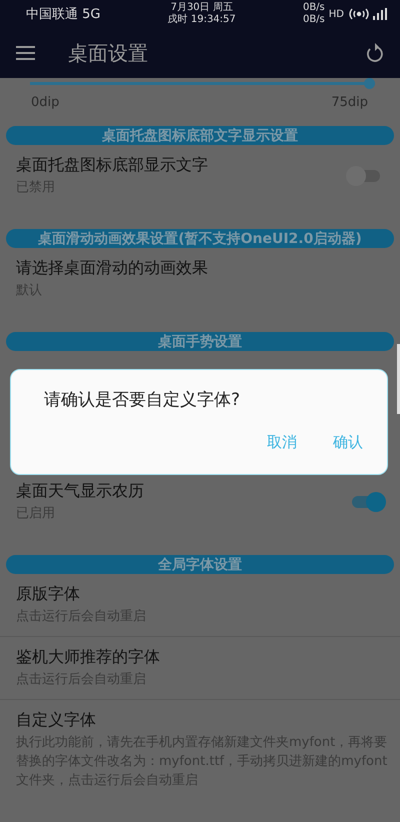 The width and height of the screenshot is (400, 822). Describe the element at coordinates (369, 83) in the screenshot. I see `slider-thumb` at that location.